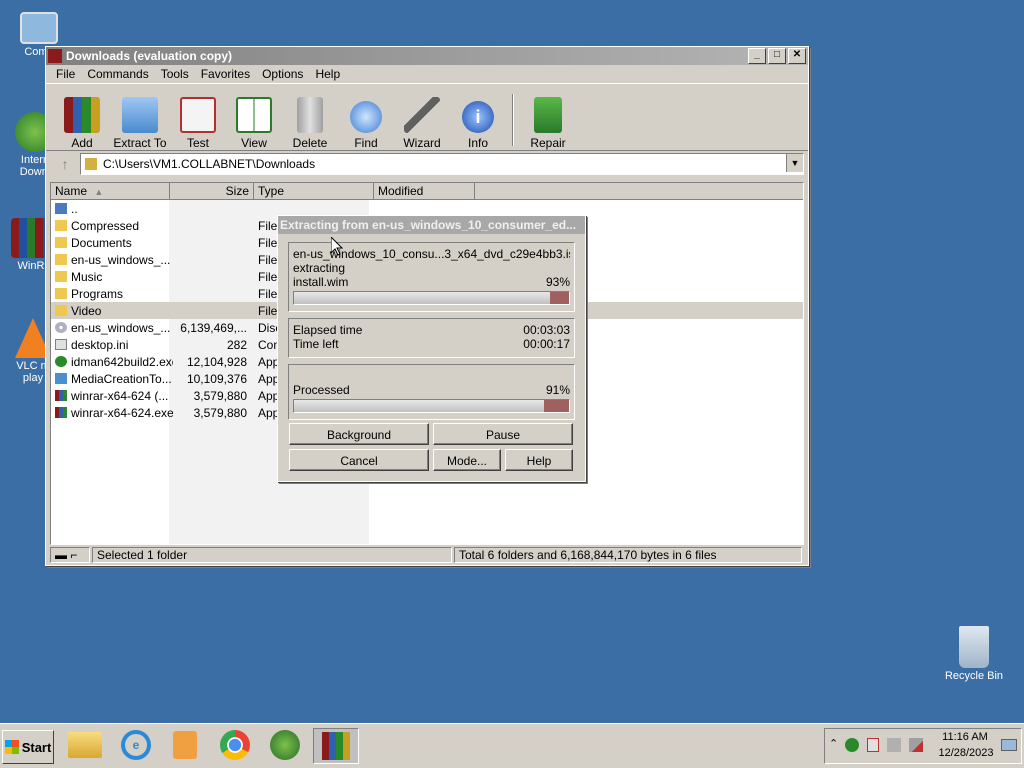 This screenshot has width=1024, height=768. I want to click on close-button: ✕, so click(797, 56).